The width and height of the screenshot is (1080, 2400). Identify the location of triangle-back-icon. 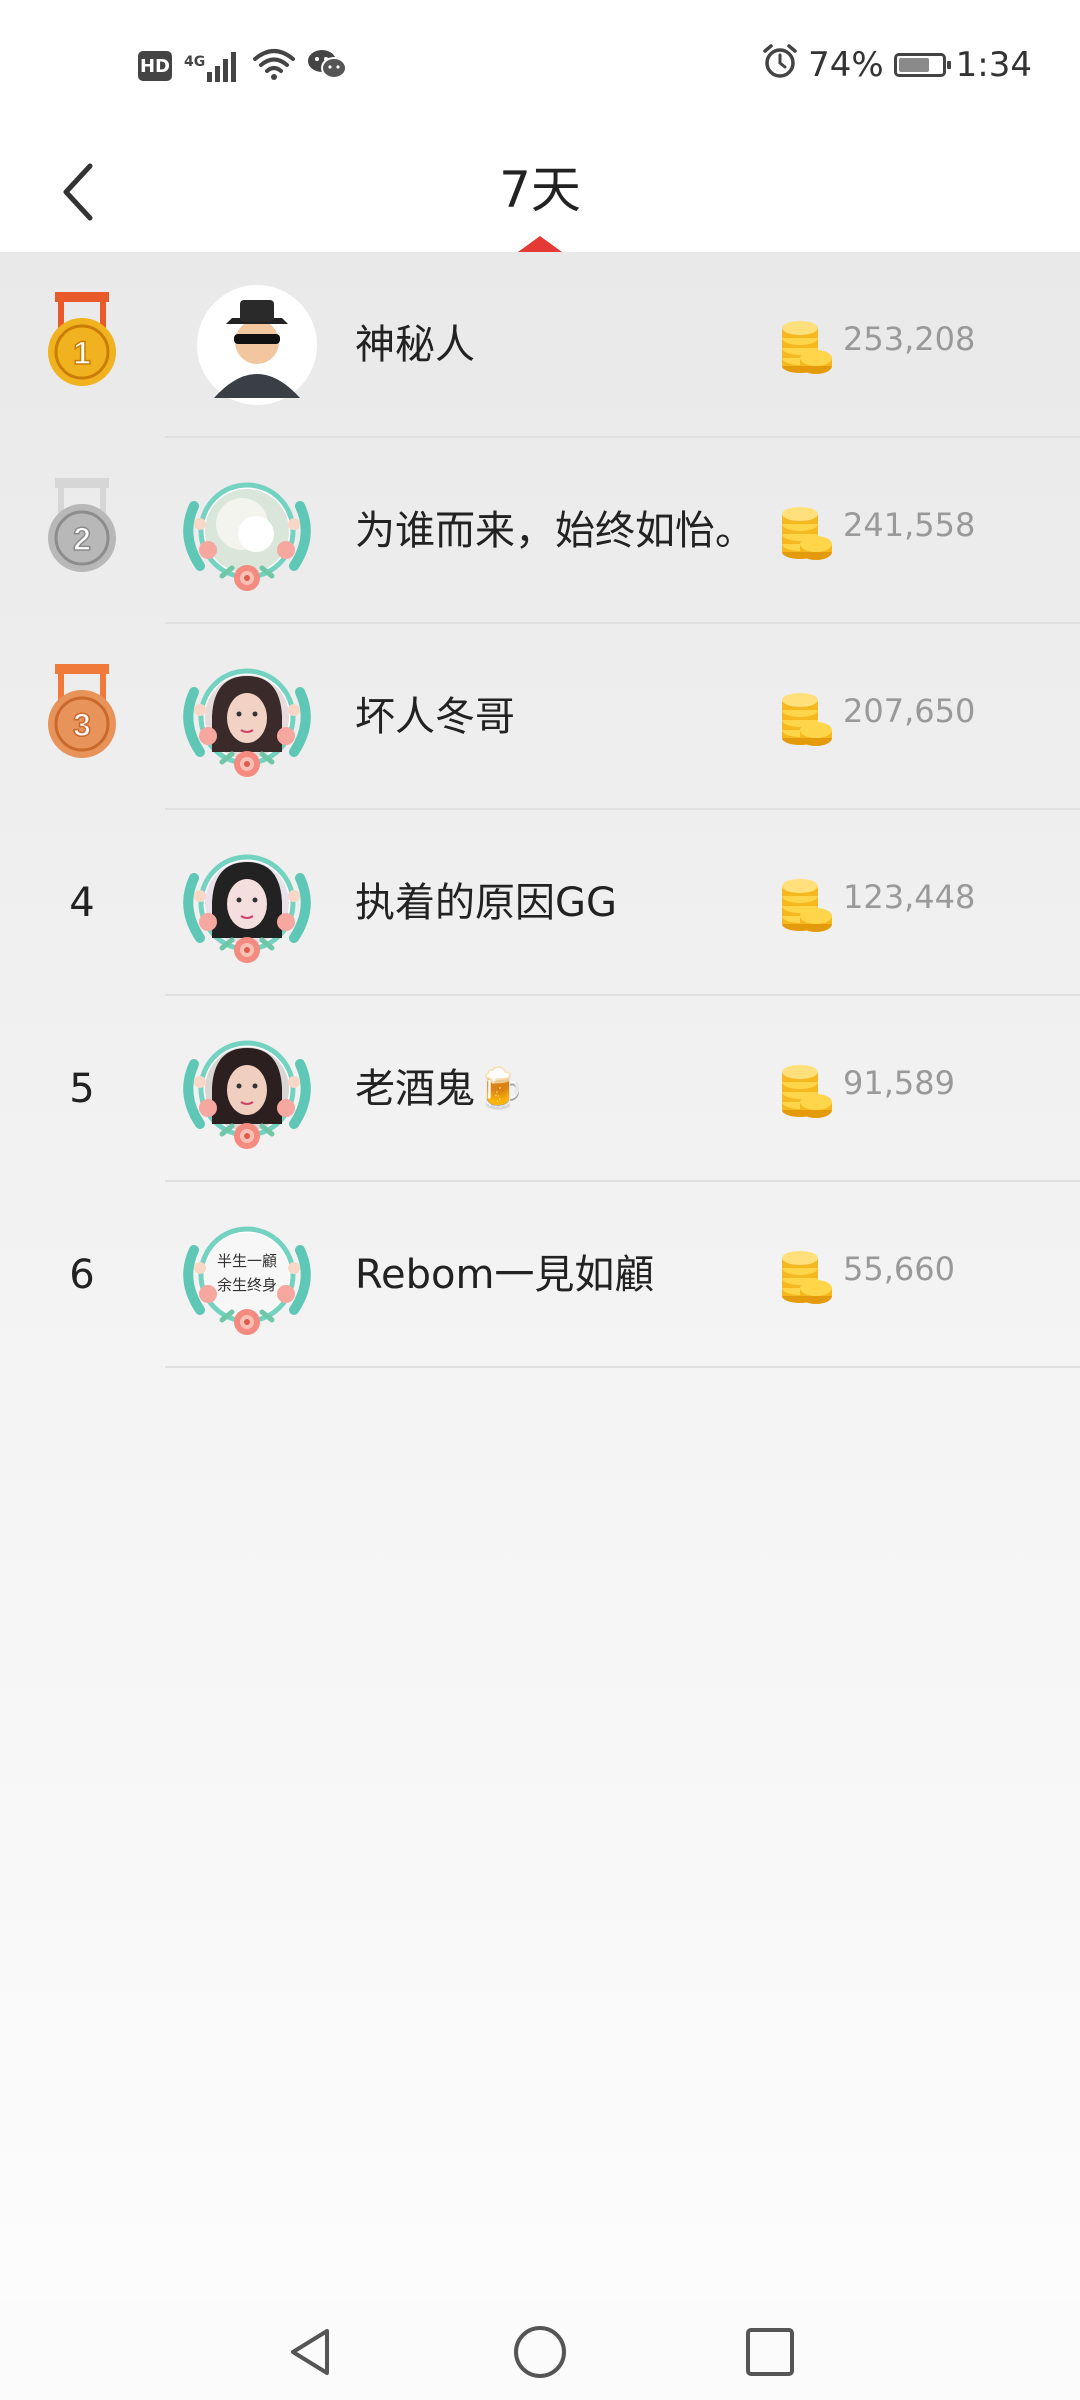
(310, 2352).